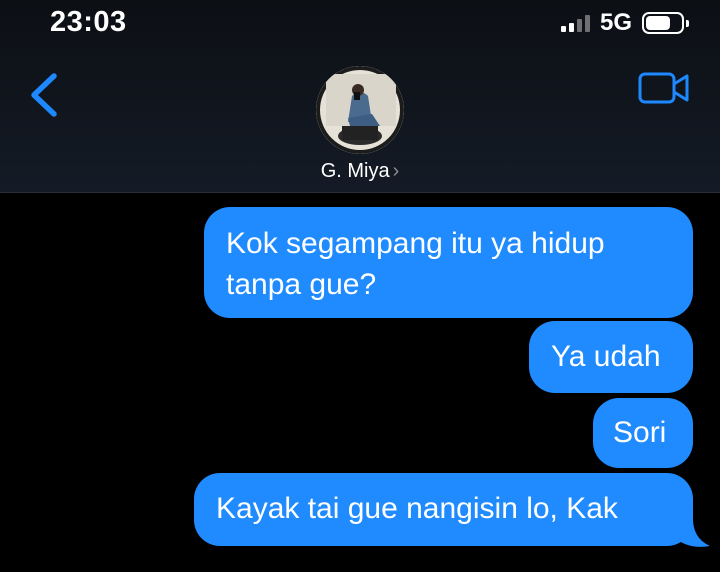 This screenshot has width=720, height=572. What do you see at coordinates (88, 22) in the screenshot?
I see `status-time: 23:03` at bounding box center [88, 22].